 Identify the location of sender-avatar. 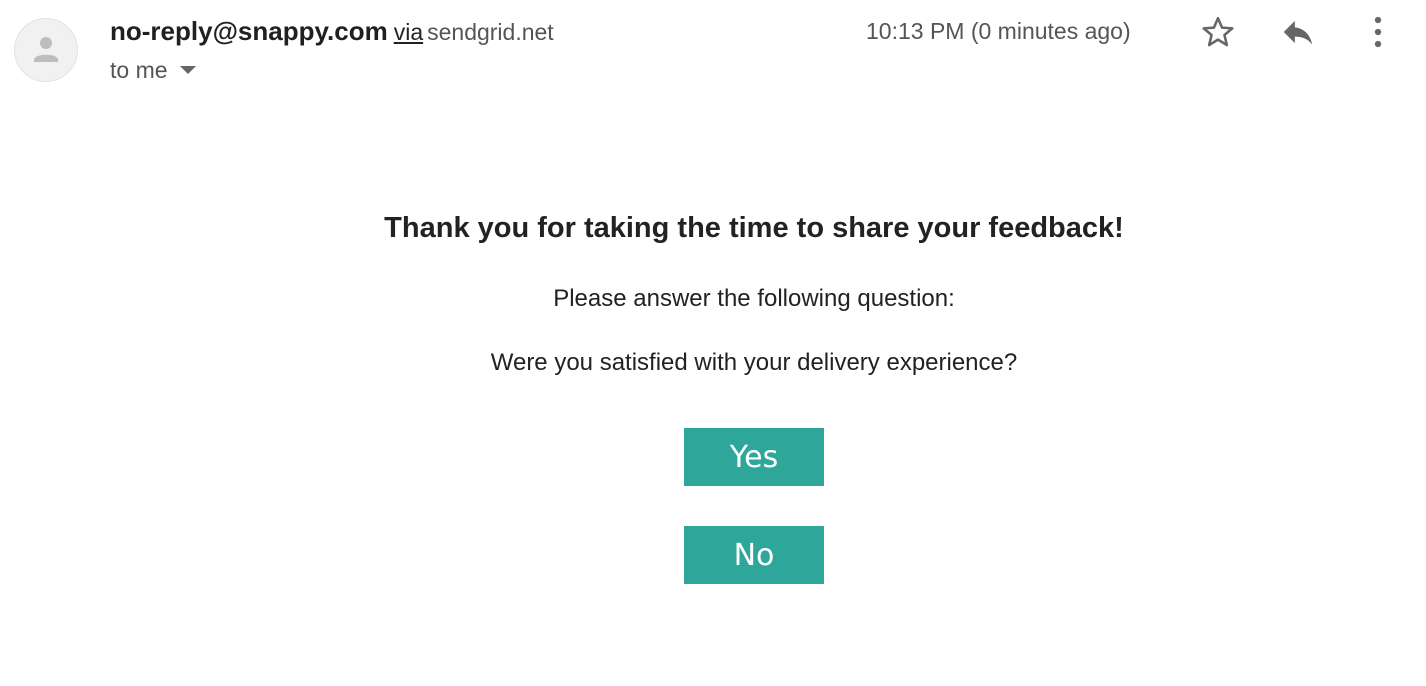
(46, 50).